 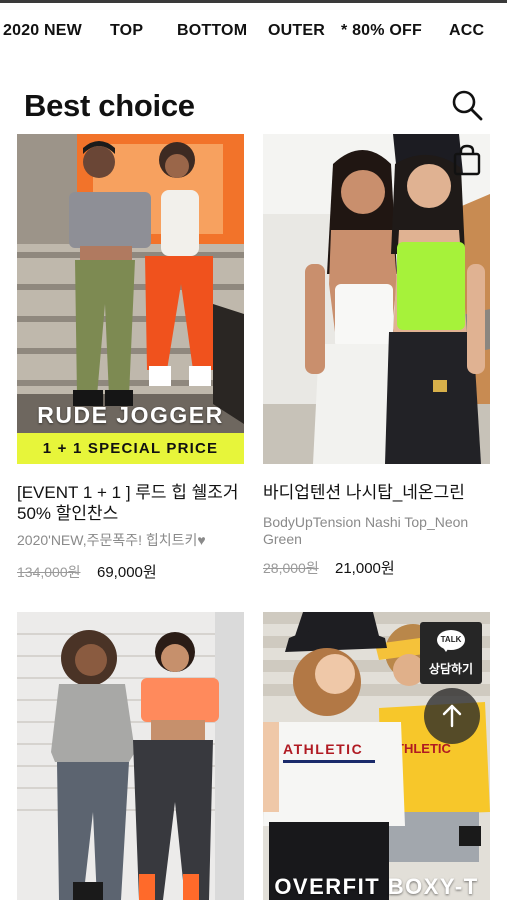 I want to click on search-icon, so click(x=467, y=105).